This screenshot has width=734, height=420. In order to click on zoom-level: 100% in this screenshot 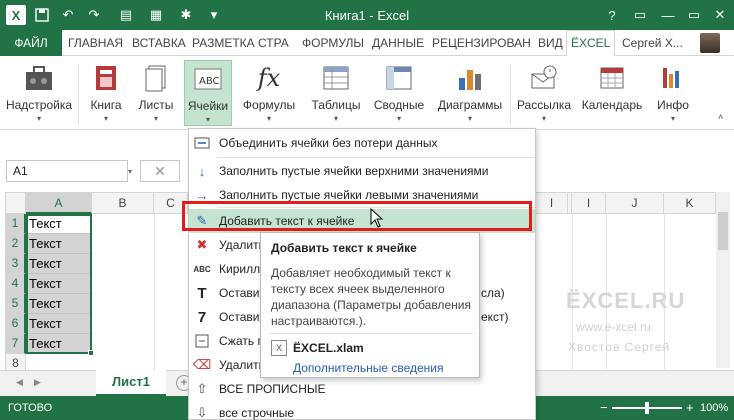, I will do `click(714, 408)`.